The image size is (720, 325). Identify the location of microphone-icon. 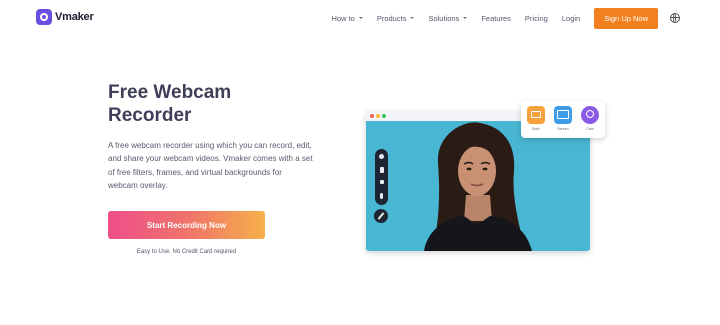
(381, 196).